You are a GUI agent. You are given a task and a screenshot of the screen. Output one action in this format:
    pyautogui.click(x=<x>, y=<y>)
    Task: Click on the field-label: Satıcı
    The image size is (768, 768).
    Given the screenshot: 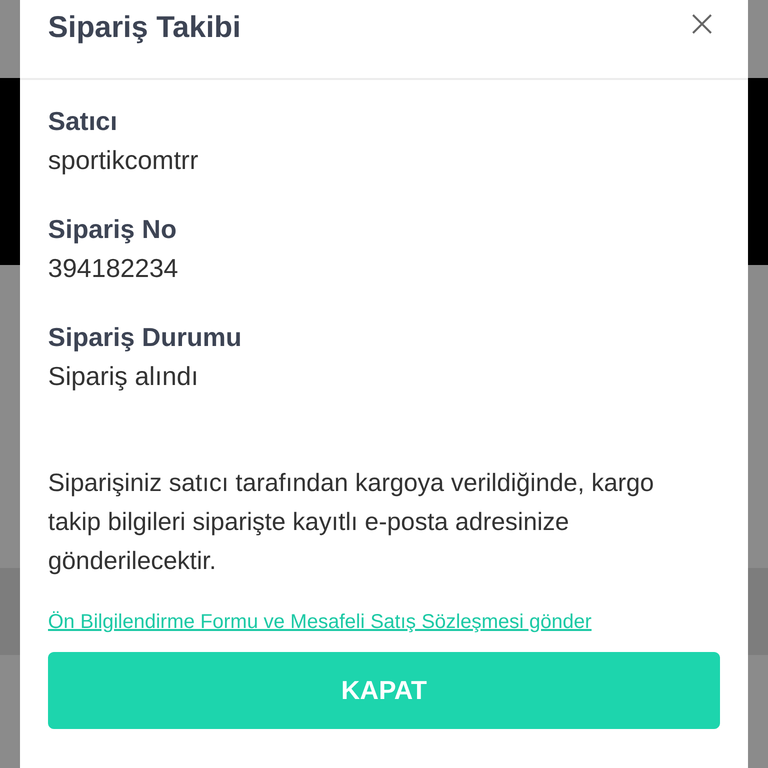 What is the action you would take?
    pyautogui.click(x=83, y=121)
    